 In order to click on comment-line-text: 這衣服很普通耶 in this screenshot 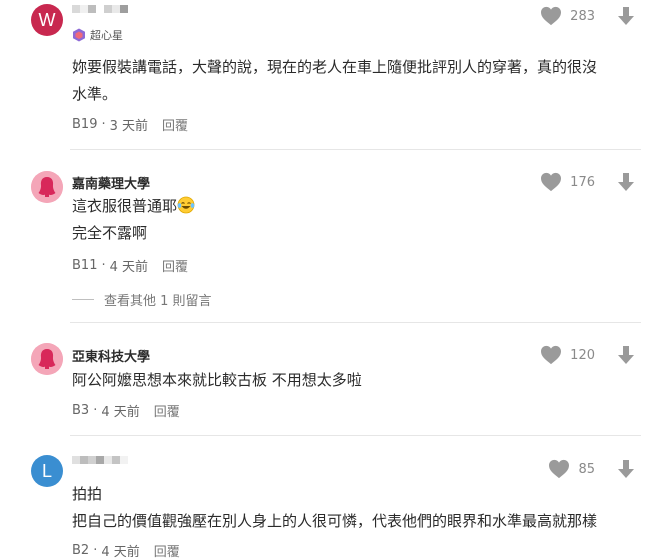, I will do `click(125, 206)`.